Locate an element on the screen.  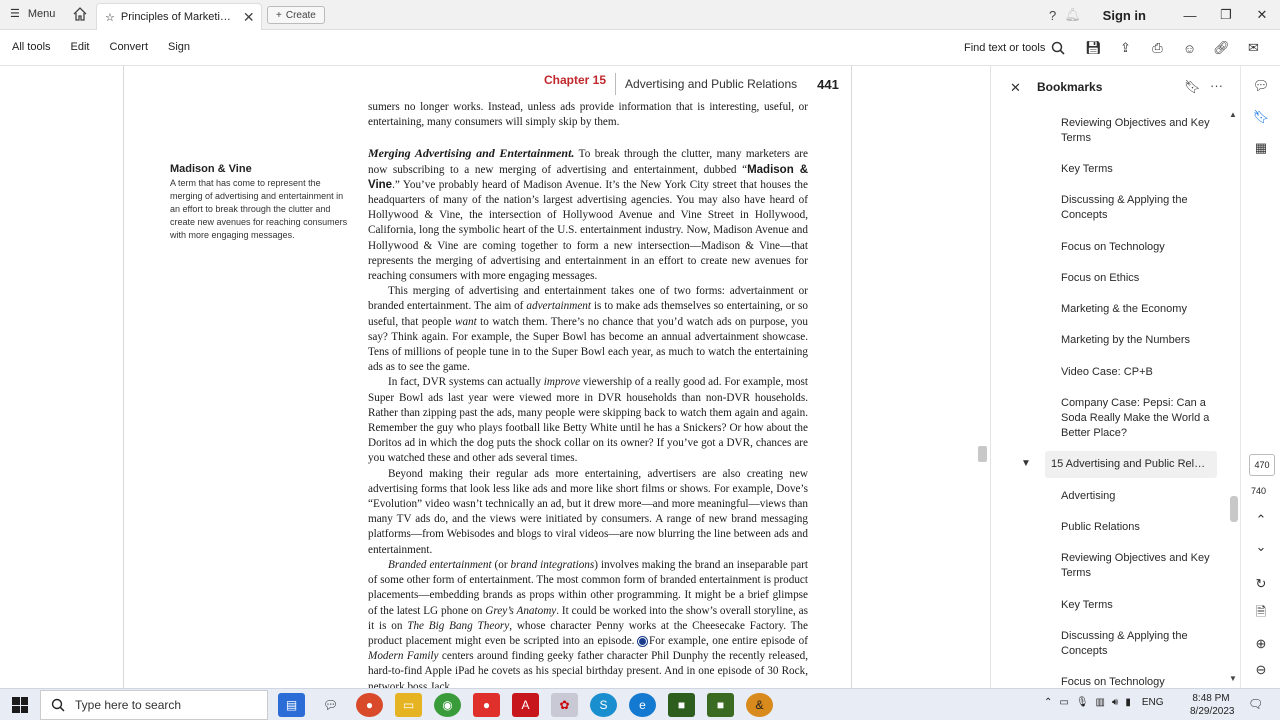
bookmarks-scrollbar: ▲ ▼ is located at coordinates (1234, 398).